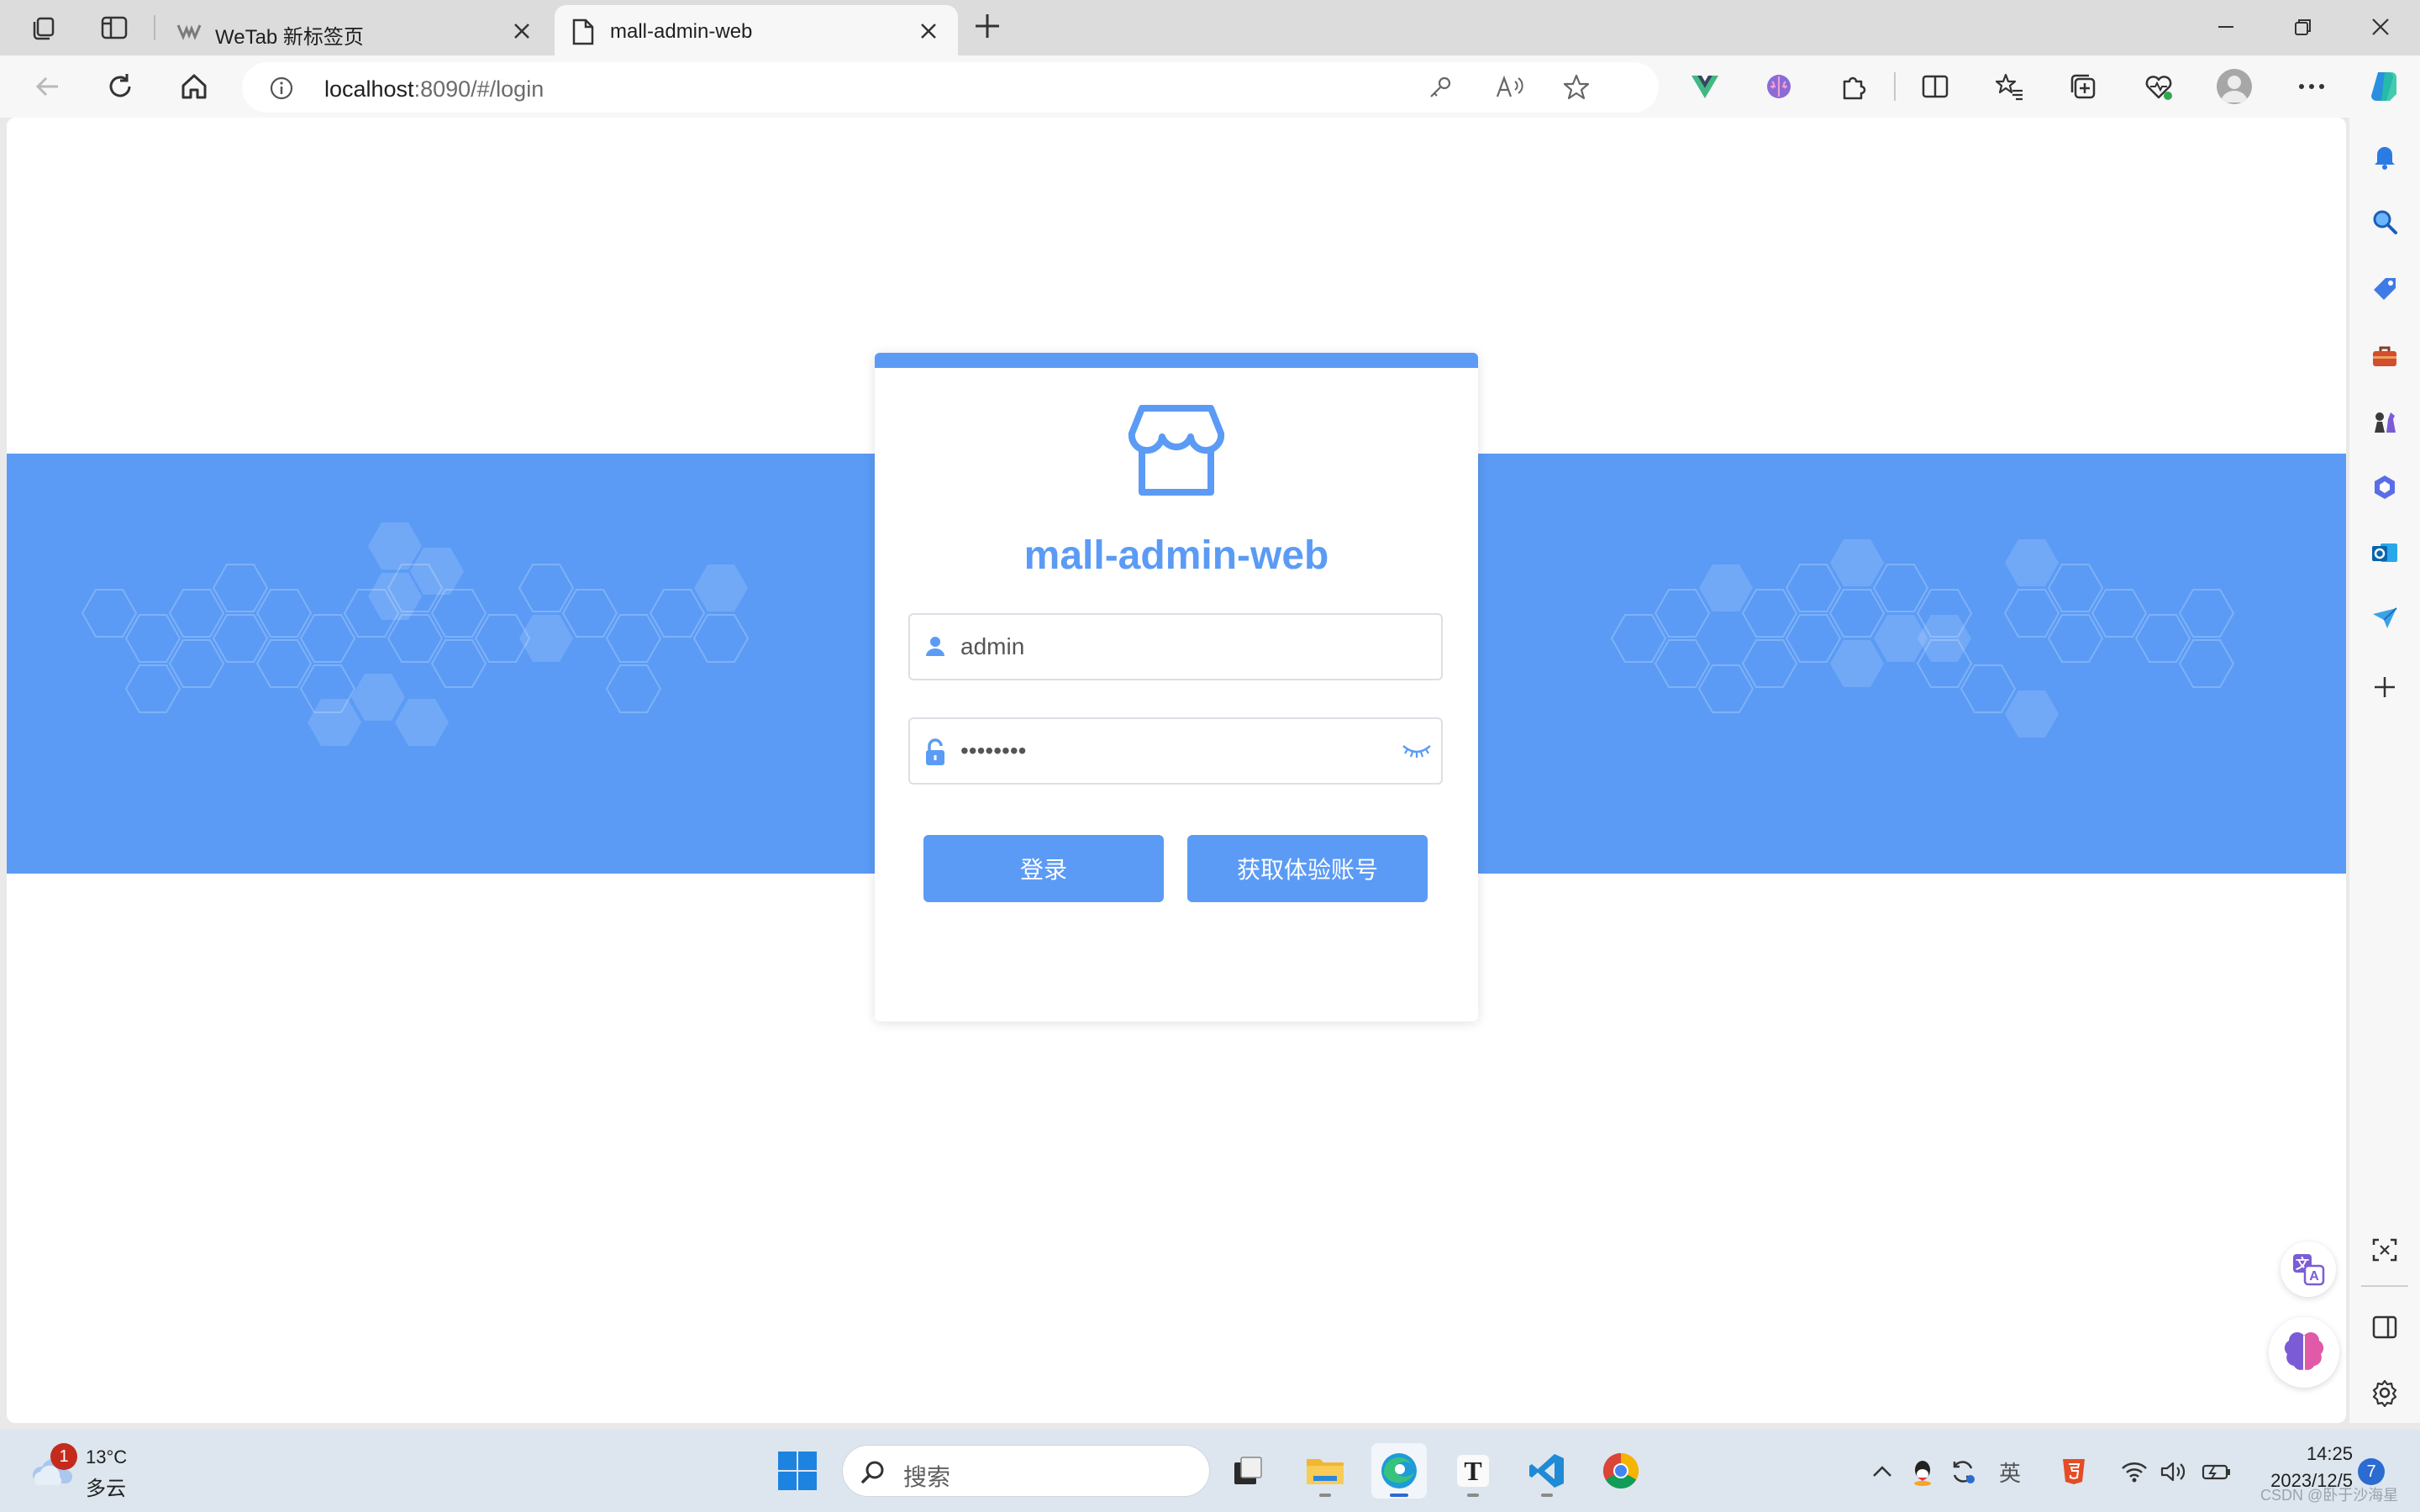 This screenshot has width=2420, height=1512. Describe the element at coordinates (64, 1456) in the screenshot. I see `weather-badge: 1` at that location.